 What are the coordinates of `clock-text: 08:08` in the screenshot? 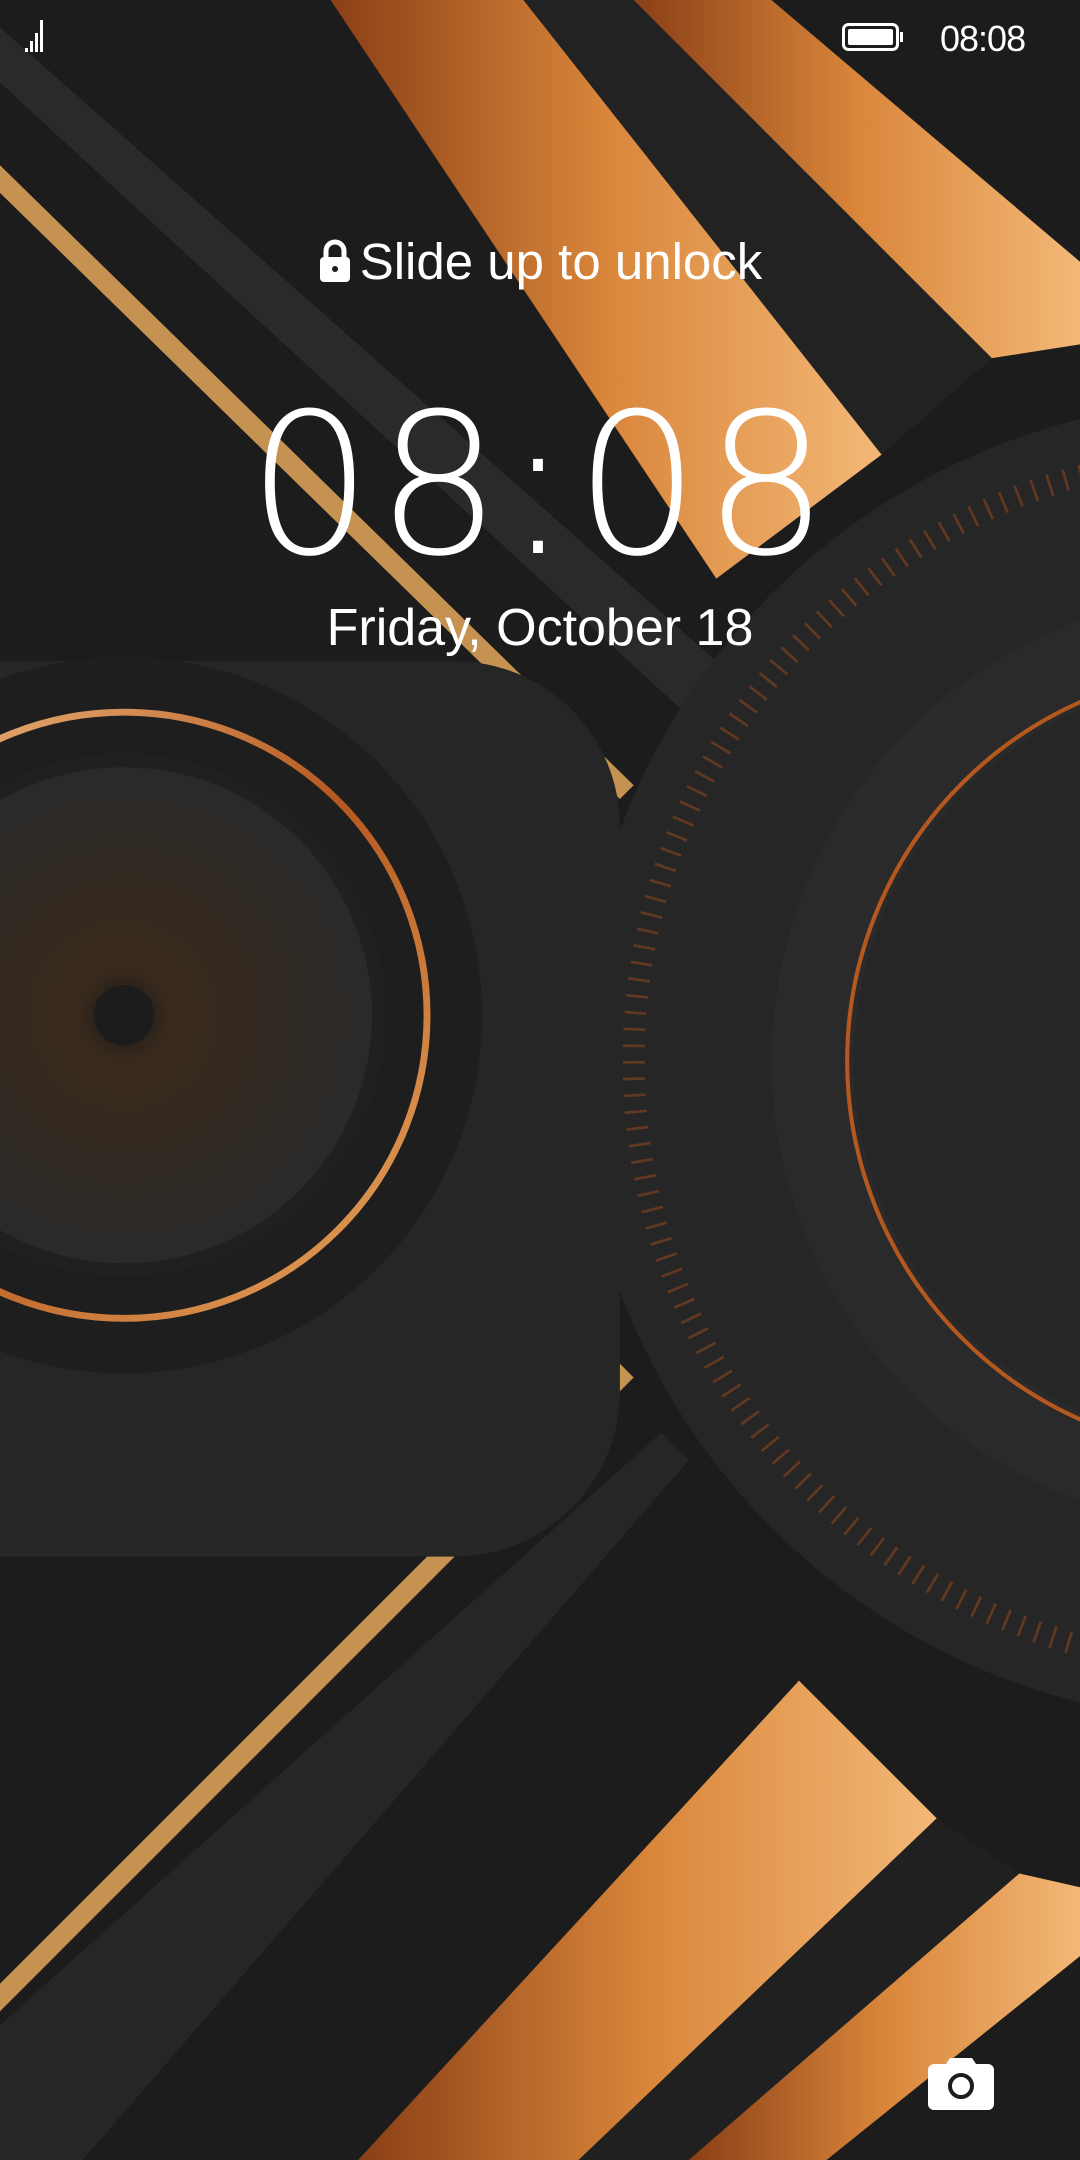 It's located at (540, 486).